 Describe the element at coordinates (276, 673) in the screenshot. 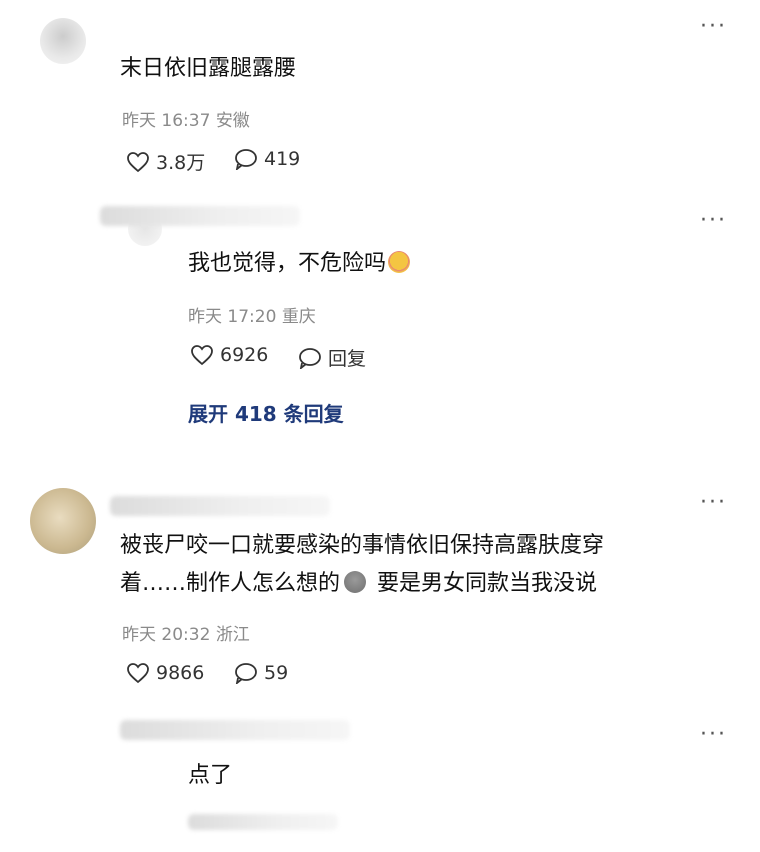

I see `reply-count: 59` at that location.